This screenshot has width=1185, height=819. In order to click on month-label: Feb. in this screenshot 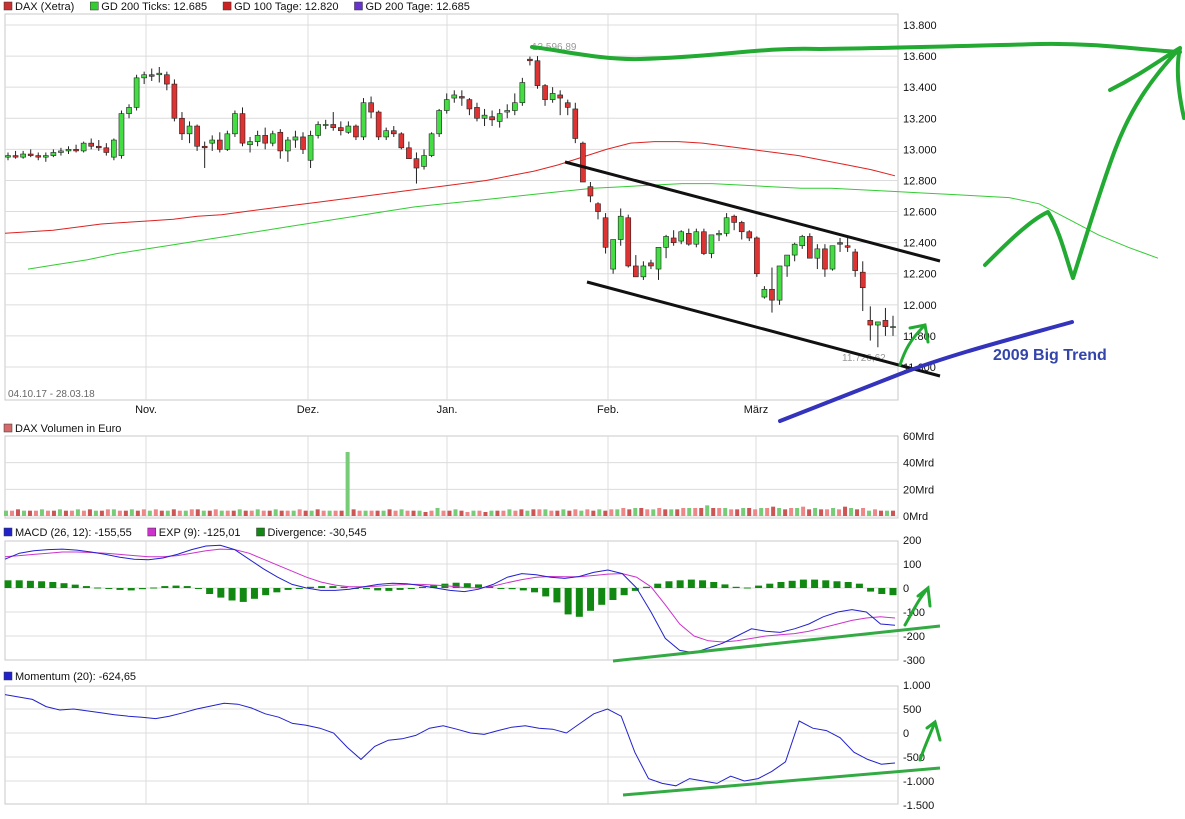, I will do `click(608, 410)`.